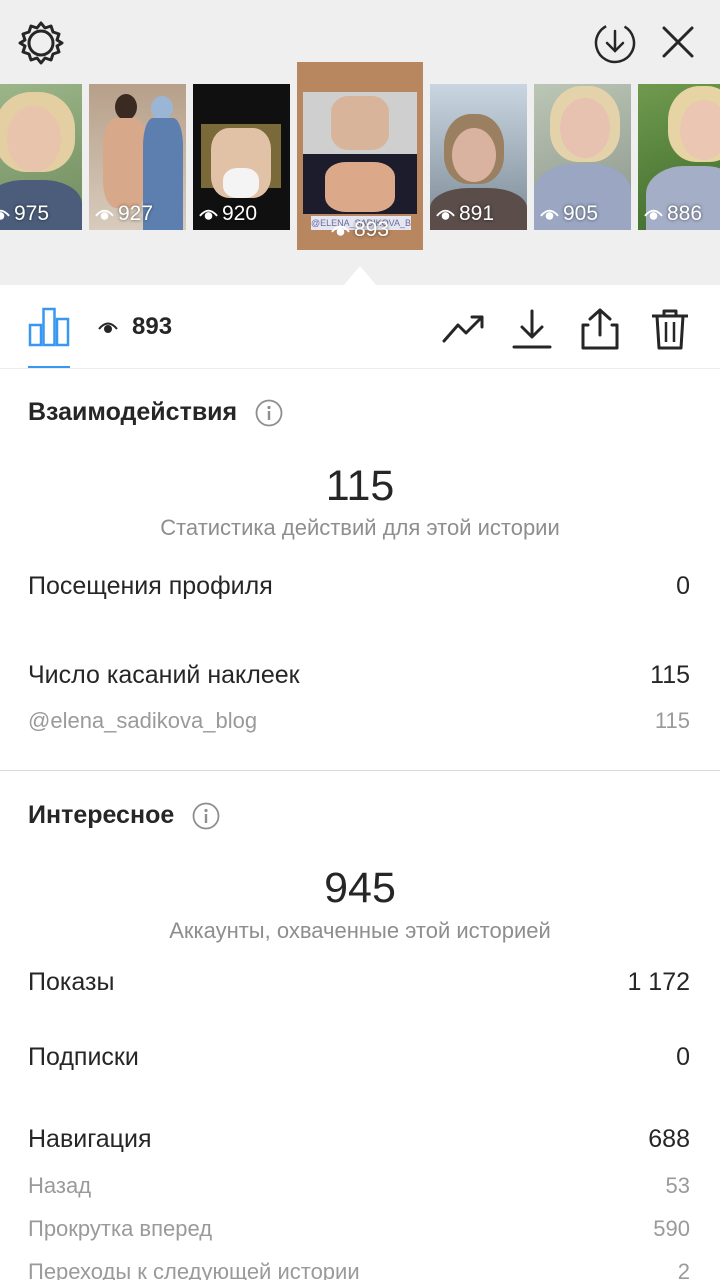  I want to click on interactions-total: 115, so click(360, 486).